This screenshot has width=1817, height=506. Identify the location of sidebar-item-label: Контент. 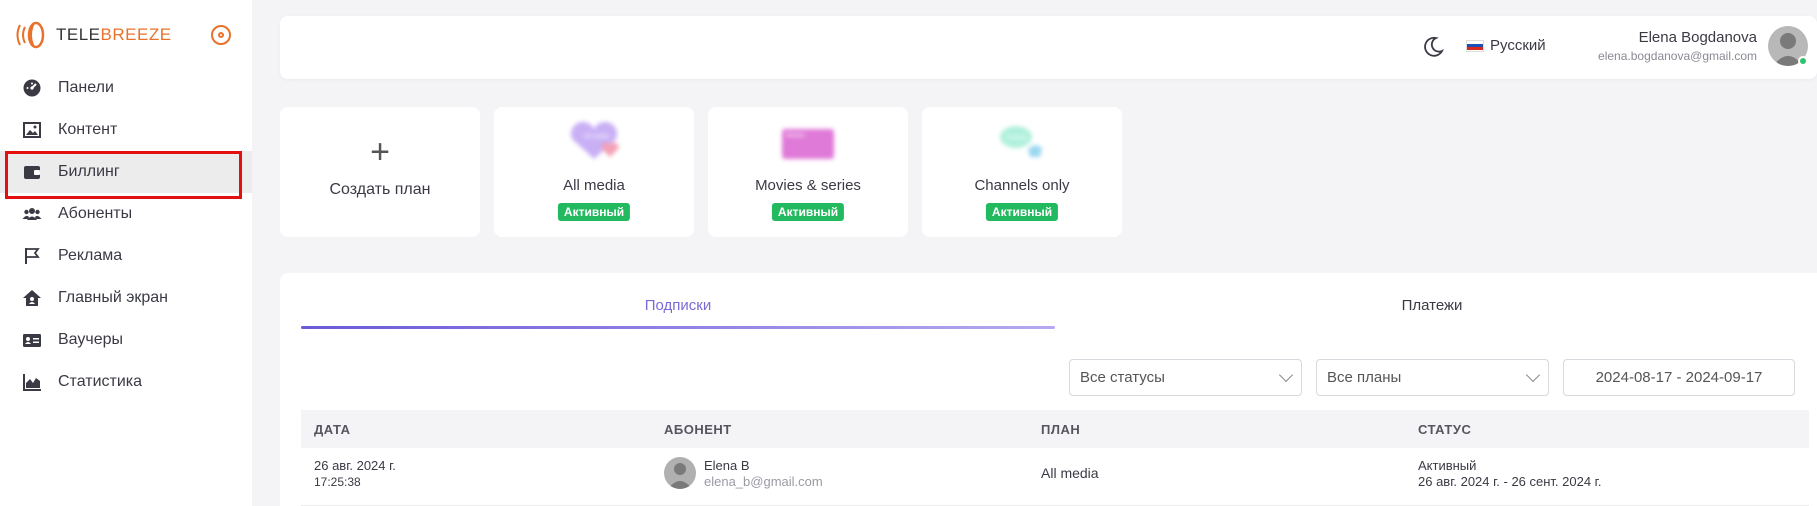
(88, 129).